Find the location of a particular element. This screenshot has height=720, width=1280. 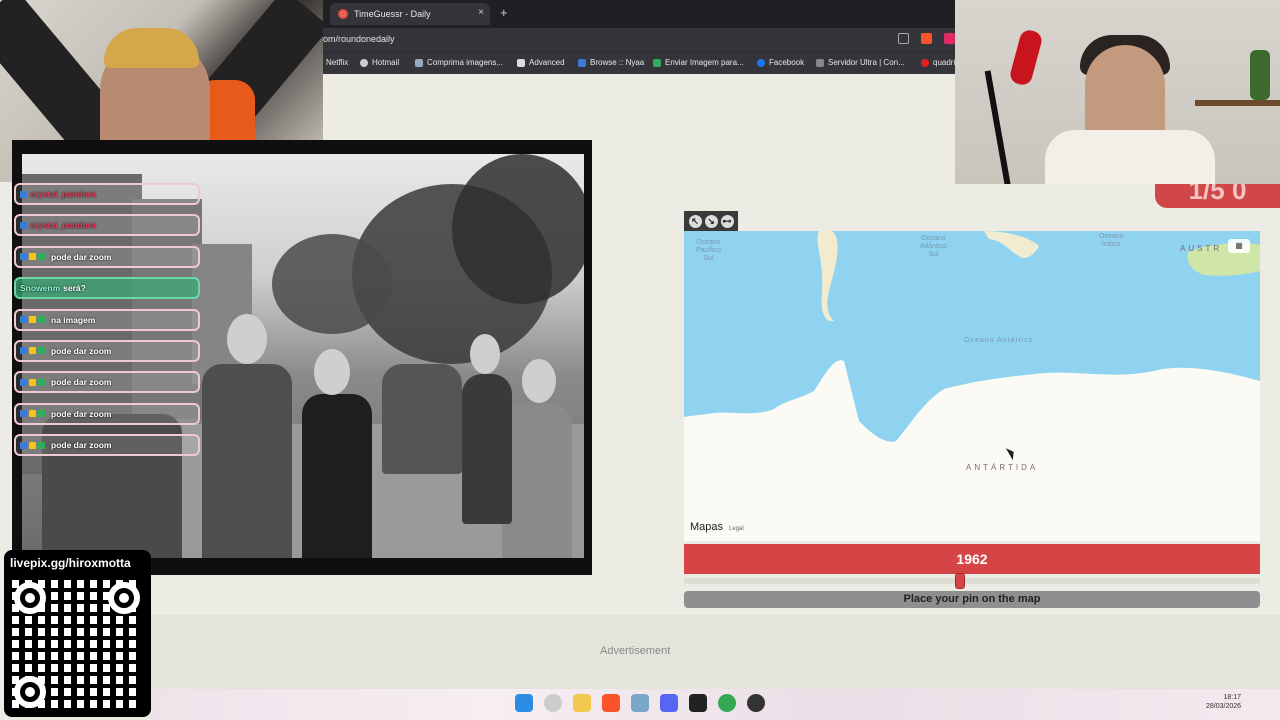

windows-icon is located at coordinates (524, 703).